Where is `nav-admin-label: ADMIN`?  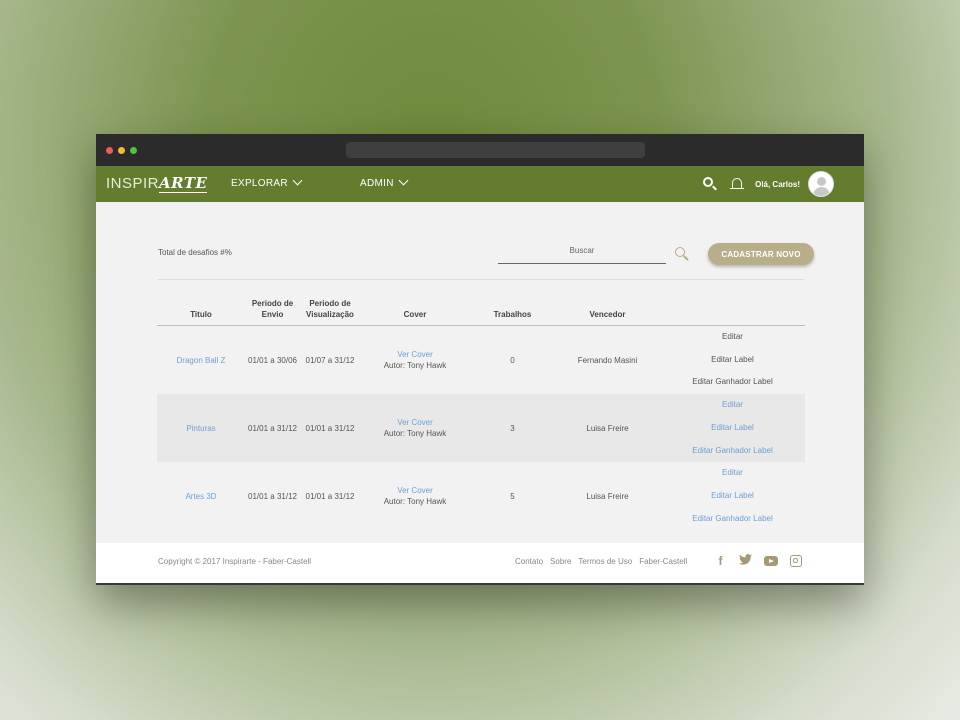
nav-admin-label: ADMIN is located at coordinates (377, 183).